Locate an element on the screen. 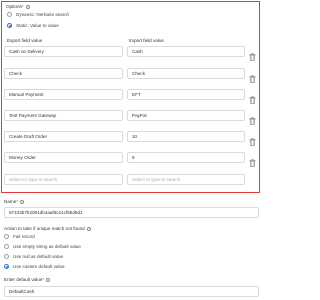 This screenshot has height=300, width=320. export-value-input: Manual Payment is located at coordinates (63, 94).